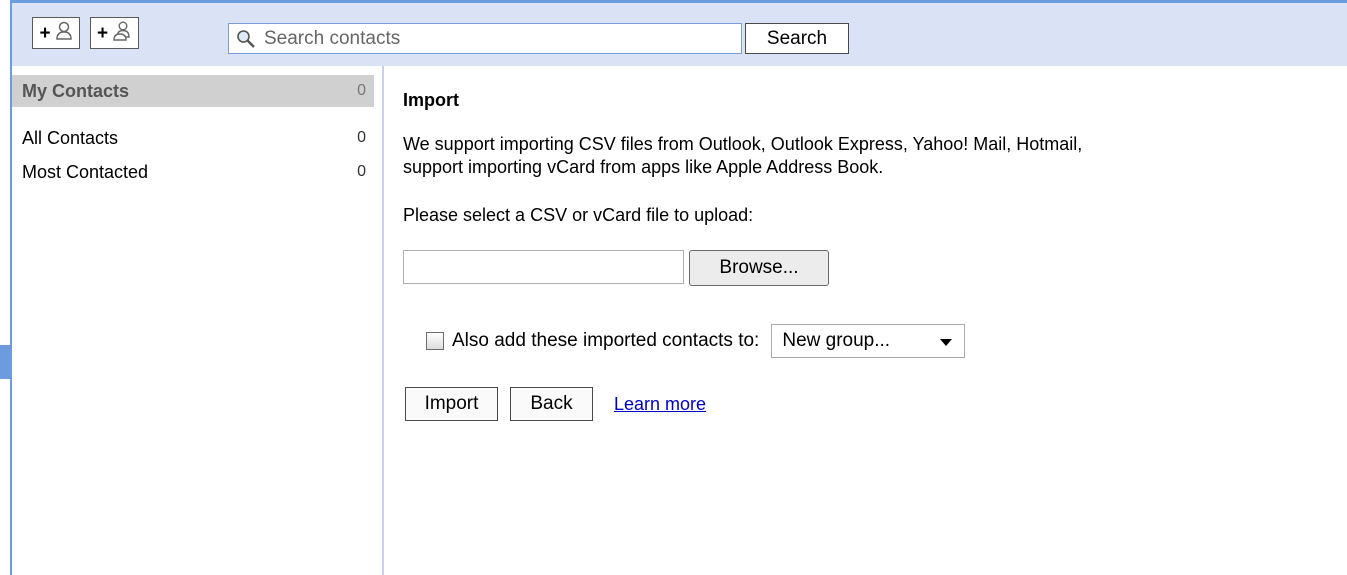 The height and width of the screenshot is (575, 1347). Describe the element at coordinates (248, 39) in the screenshot. I see `search-icon` at that location.